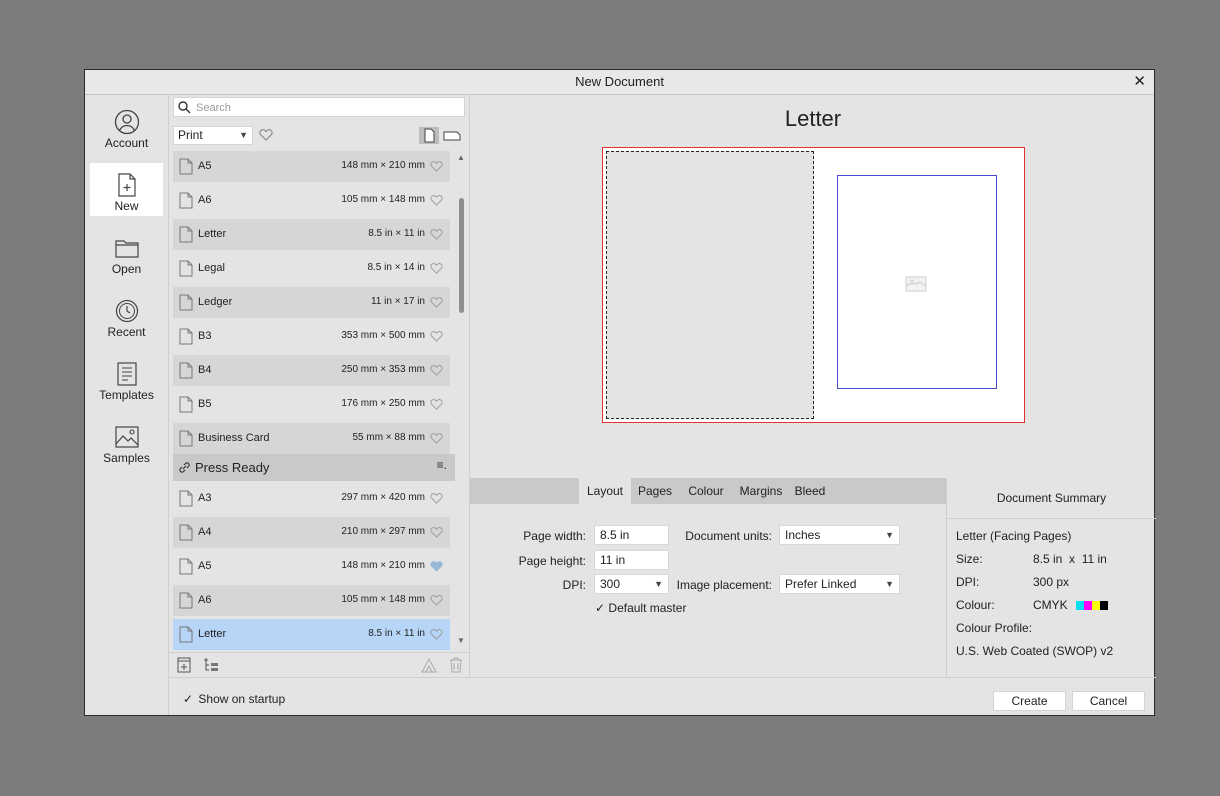 This screenshot has height=796, width=1220. I want to click on summary-header: Document Summary, so click(1051, 498).